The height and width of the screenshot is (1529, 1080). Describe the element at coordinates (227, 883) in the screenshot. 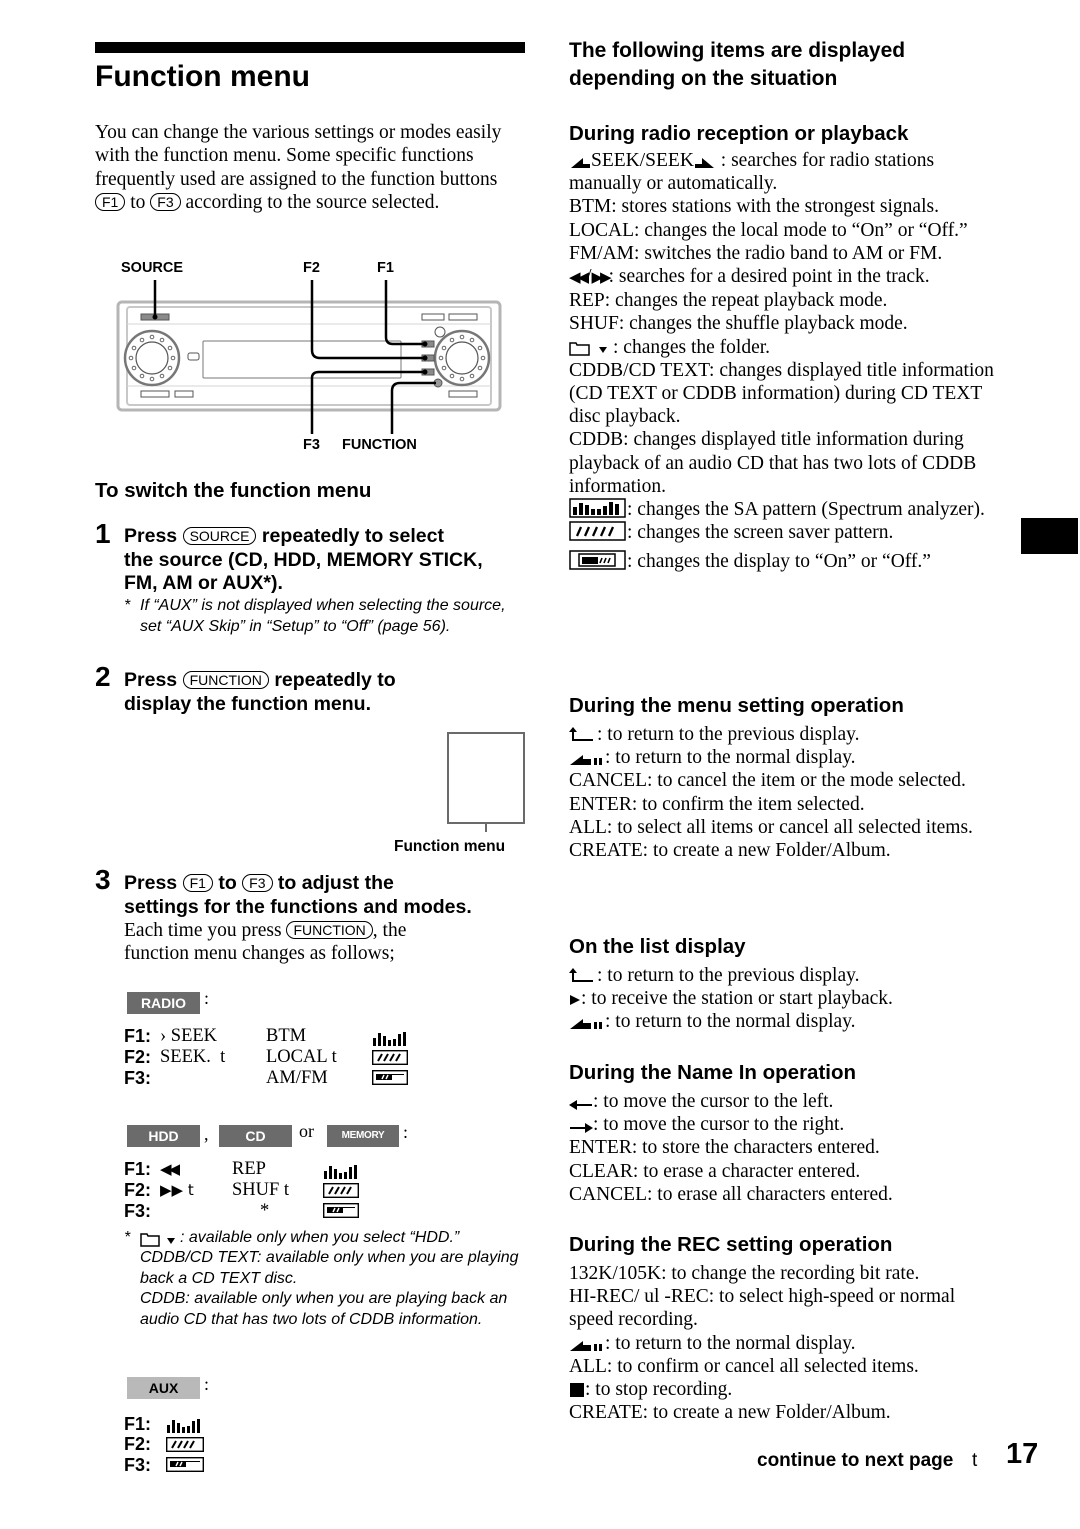

I see `to-word: to` at that location.